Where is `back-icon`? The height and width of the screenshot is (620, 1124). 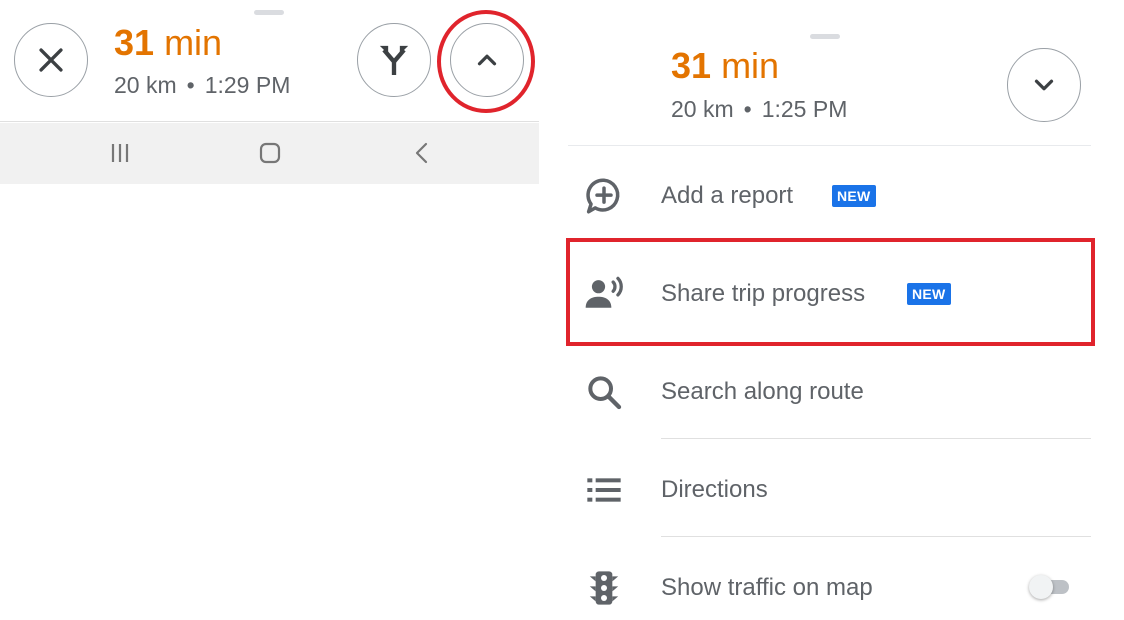 back-icon is located at coordinates (422, 153).